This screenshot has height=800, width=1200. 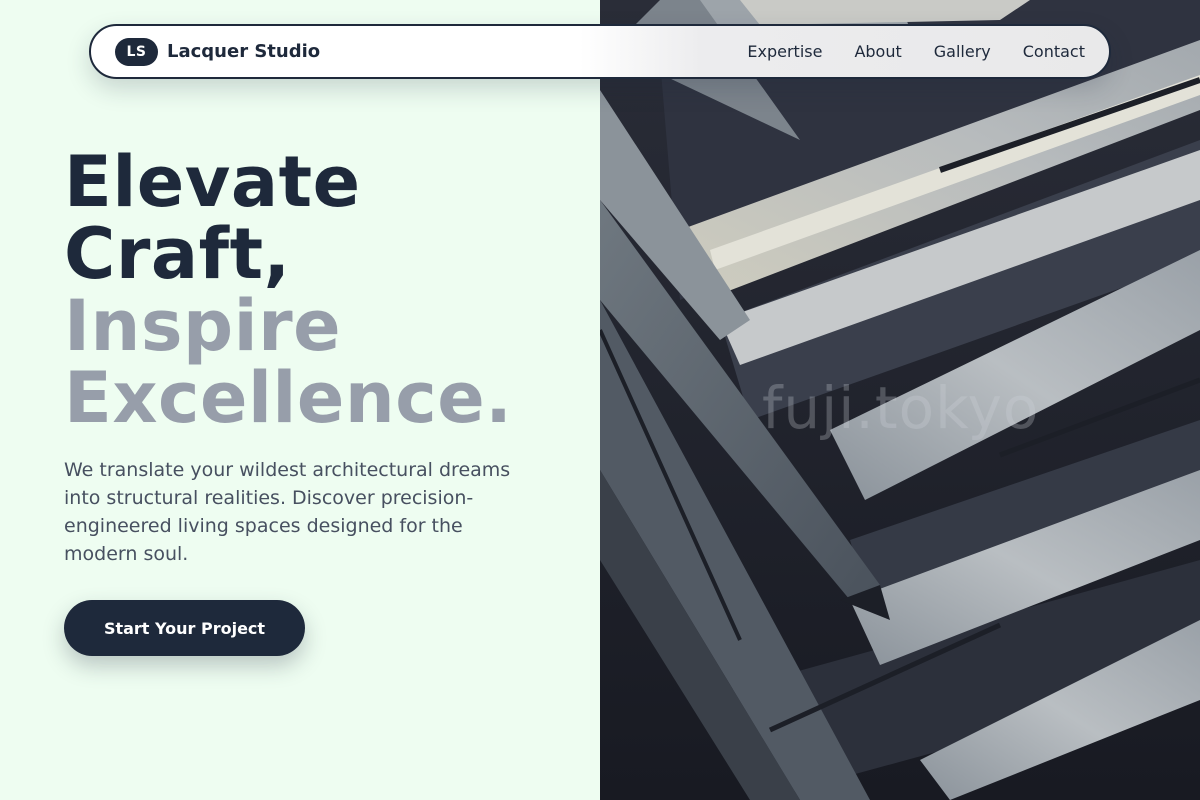 I want to click on image-watermark: fuji.tokyo, so click(x=901, y=408).